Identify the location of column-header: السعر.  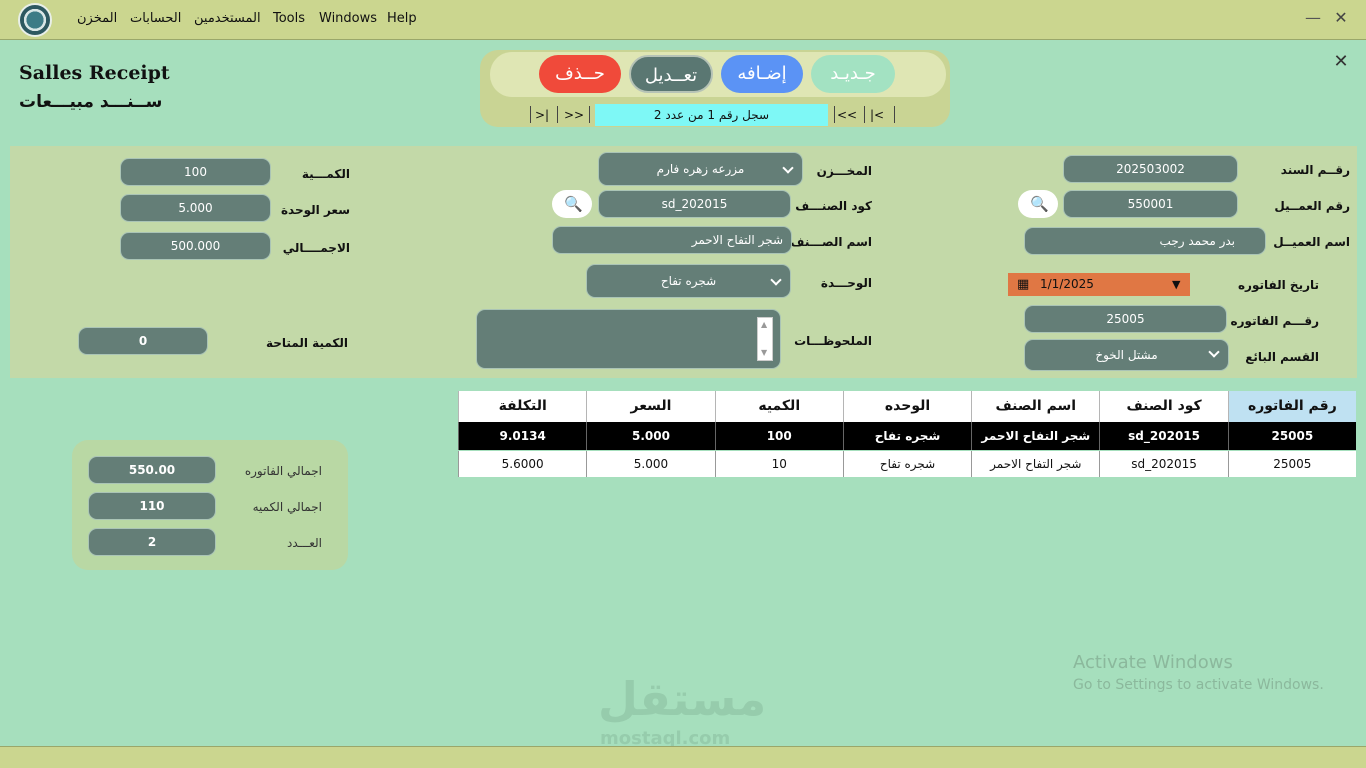
(650, 406).